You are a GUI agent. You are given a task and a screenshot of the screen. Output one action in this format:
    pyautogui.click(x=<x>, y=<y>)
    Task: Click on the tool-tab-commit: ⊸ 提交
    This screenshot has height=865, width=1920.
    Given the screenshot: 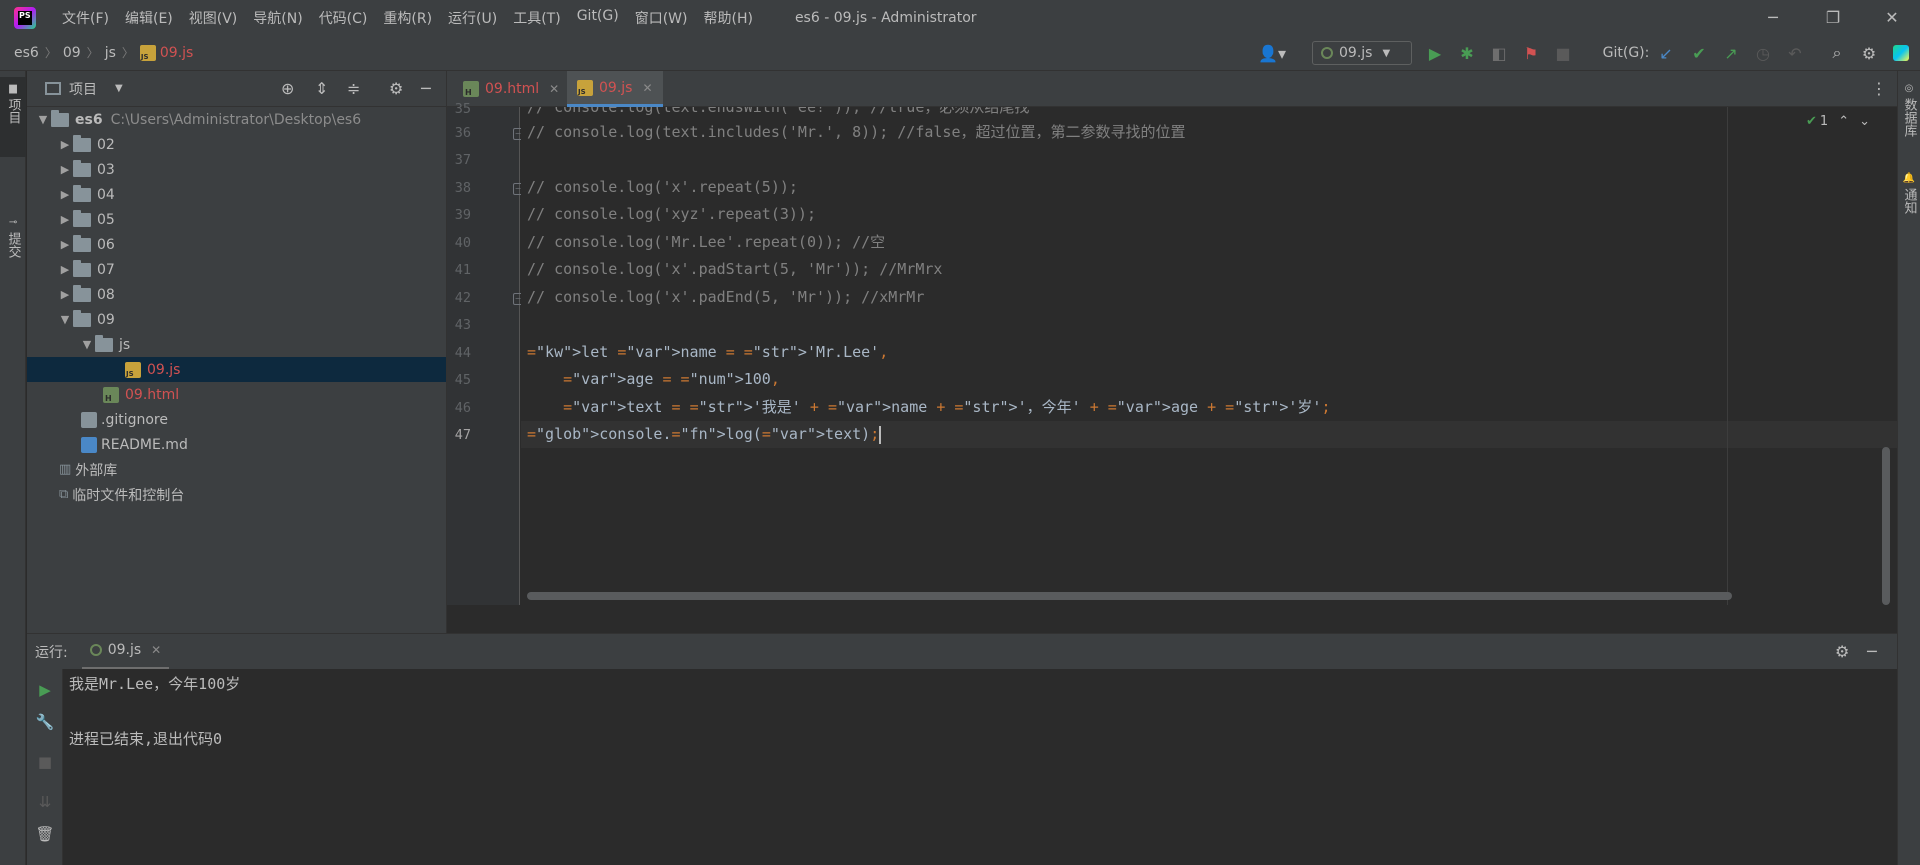 What is the action you would take?
    pyautogui.click(x=13, y=246)
    